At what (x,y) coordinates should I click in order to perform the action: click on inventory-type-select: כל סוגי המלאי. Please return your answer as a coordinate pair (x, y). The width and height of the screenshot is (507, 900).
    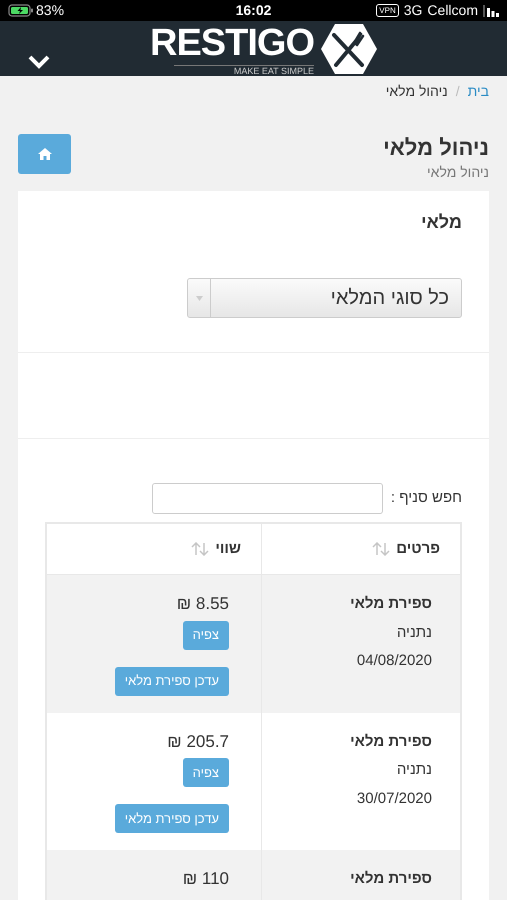
    Looking at the image, I should click on (324, 298).